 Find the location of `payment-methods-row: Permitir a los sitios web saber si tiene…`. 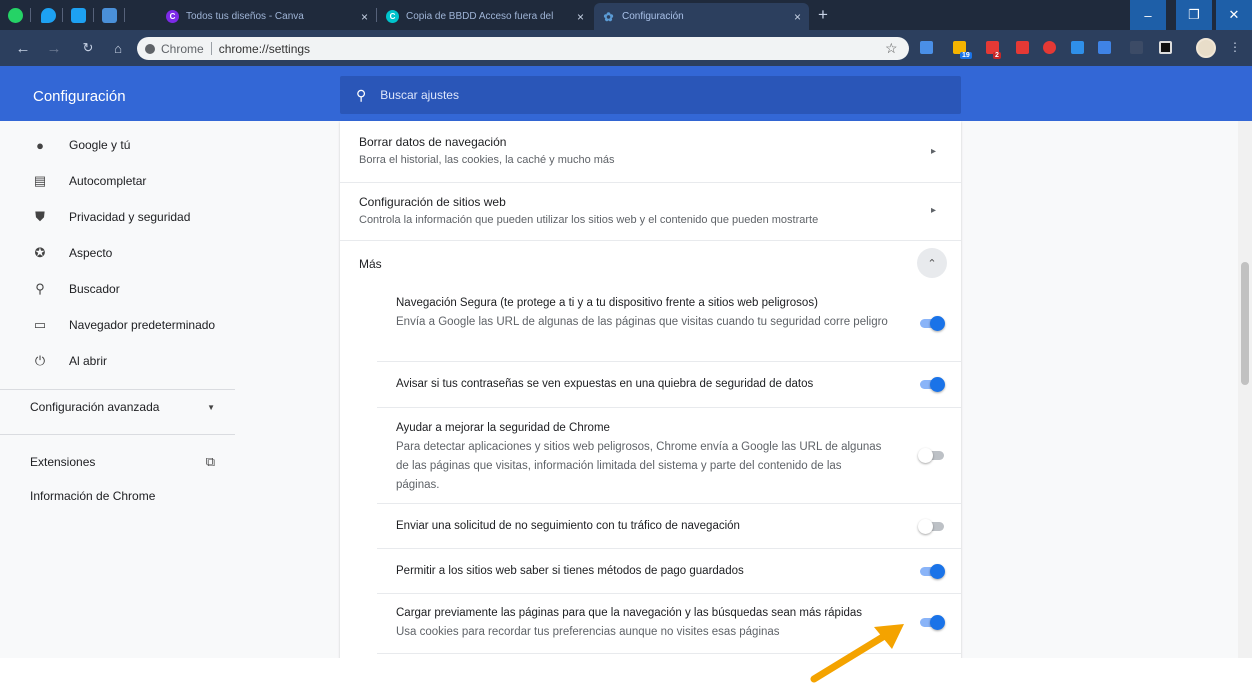

payment-methods-row: Permitir a los sitios web saber si tiene… is located at coordinates (669, 570).